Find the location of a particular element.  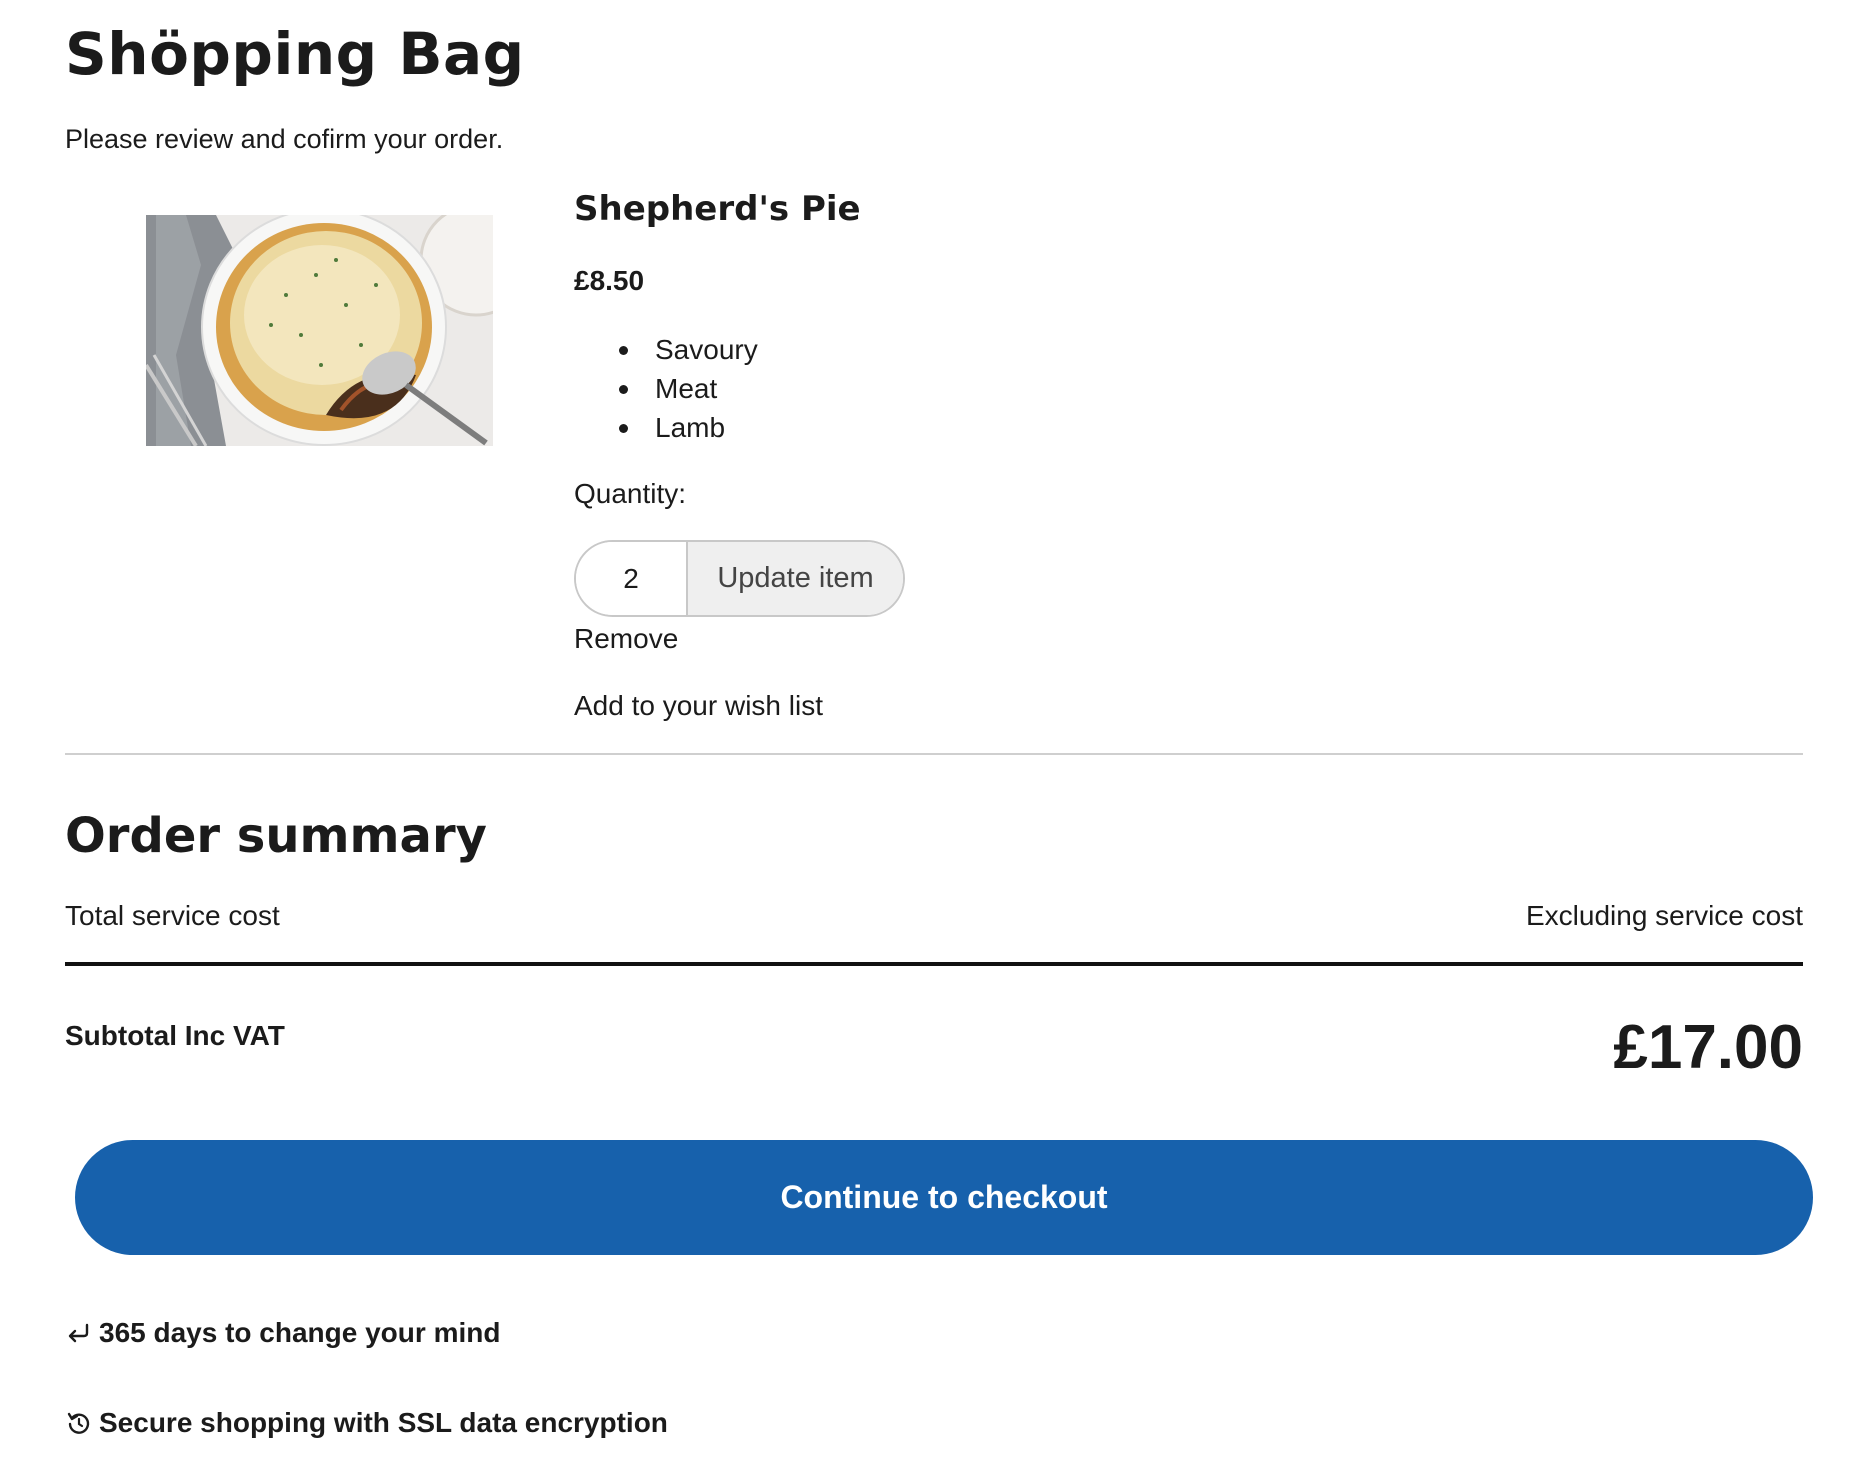

assurance-returns: 365 days to change your mind is located at coordinates (282, 1333).